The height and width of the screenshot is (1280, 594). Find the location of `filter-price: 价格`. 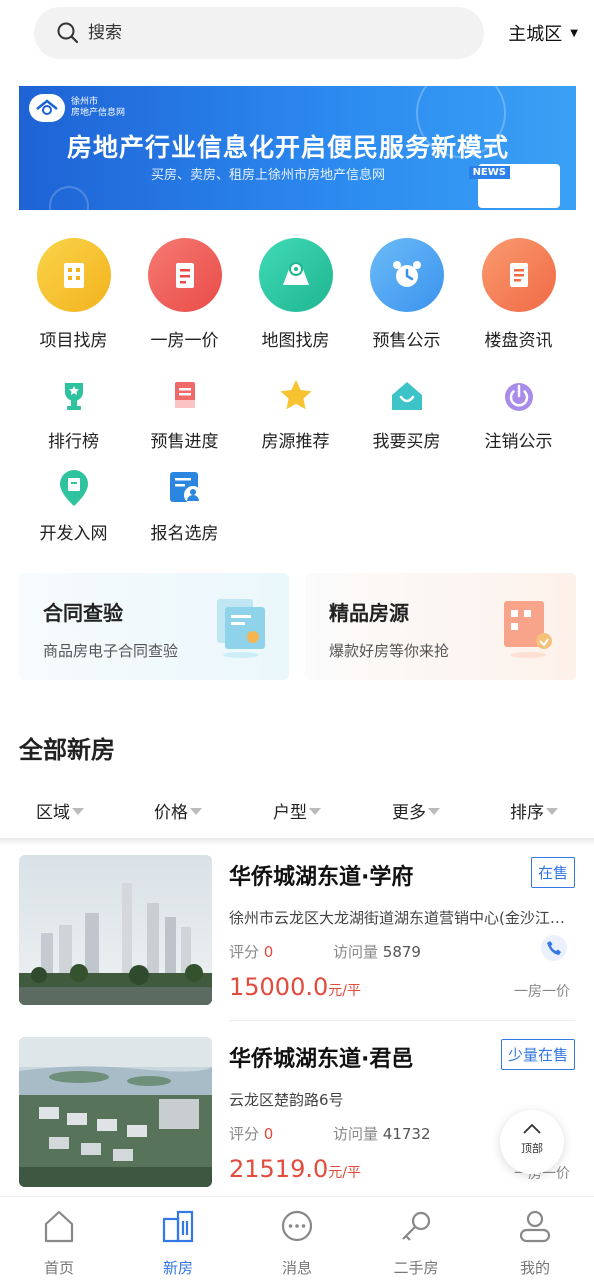

filter-price: 价格 is located at coordinates (178, 810).